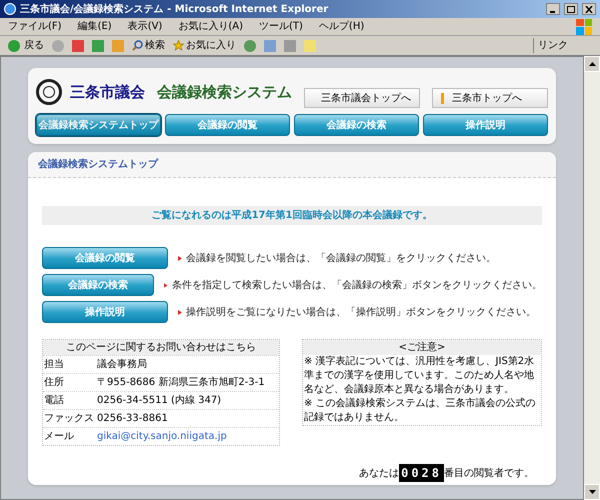 The height and width of the screenshot is (500, 600). What do you see at coordinates (132, 419) in the screenshot?
I see `contact-value: 0256-33-8861` at bounding box center [132, 419].